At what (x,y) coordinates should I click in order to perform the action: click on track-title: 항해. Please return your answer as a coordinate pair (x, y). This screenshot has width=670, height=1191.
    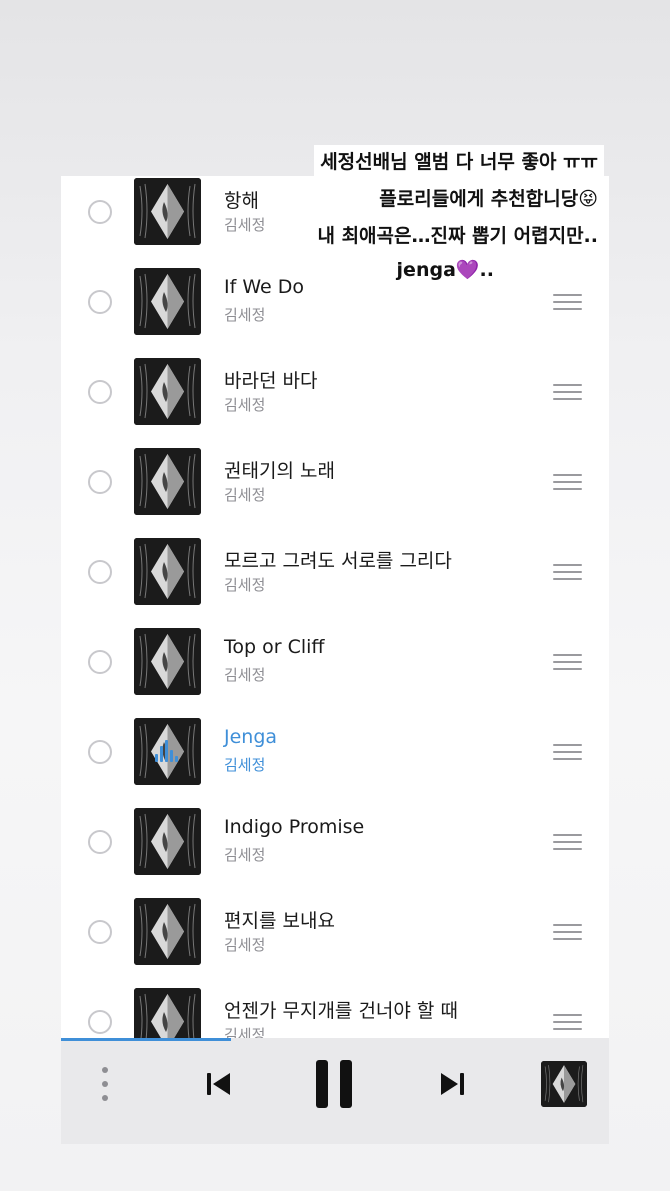
    Looking at the image, I should click on (241, 201).